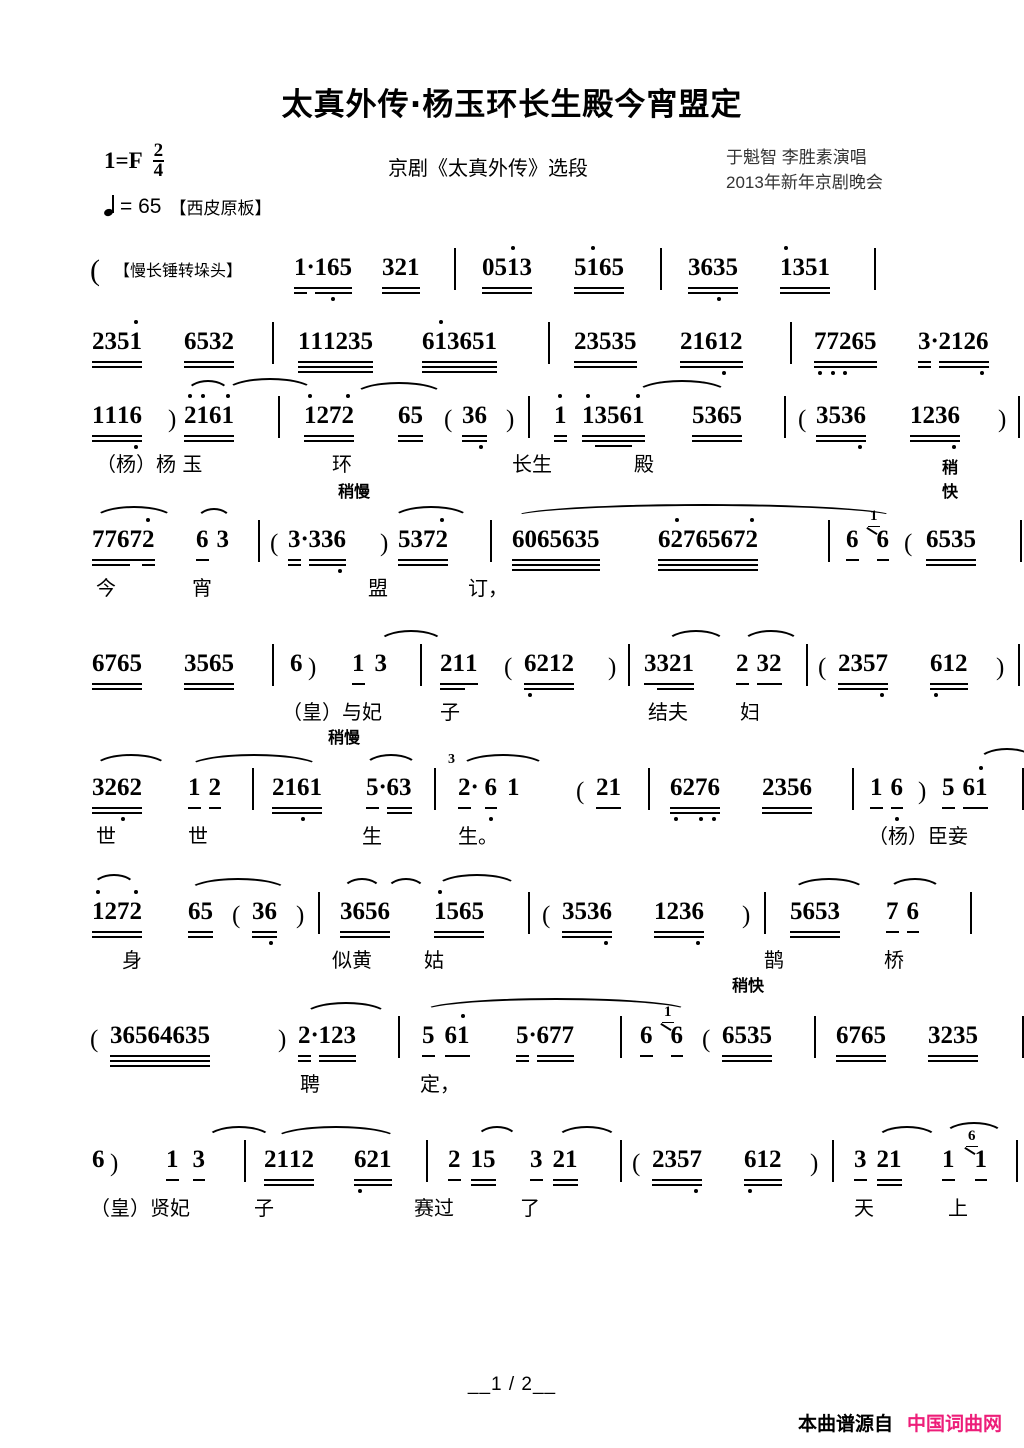 The width and height of the screenshot is (1024, 1448). I want to click on note-group: 77672, so click(123, 540).